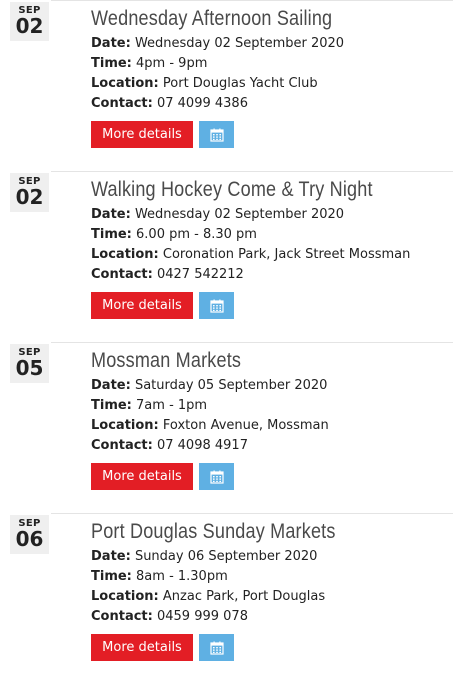 The height and width of the screenshot is (674, 462). Describe the element at coordinates (273, 446) in the screenshot. I see `event-contact-row: Contact: 07 4098 4917` at that location.